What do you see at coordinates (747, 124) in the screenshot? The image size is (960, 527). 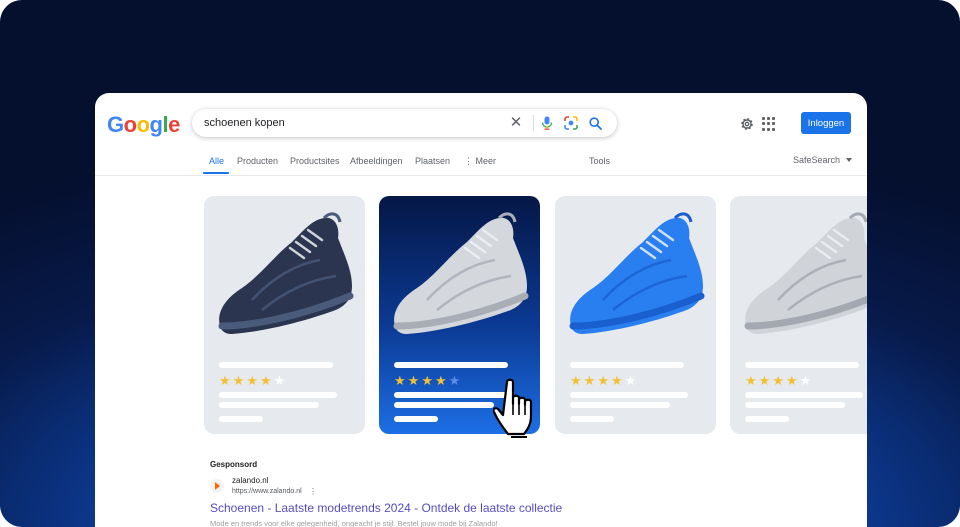 I see `gear-icon` at bounding box center [747, 124].